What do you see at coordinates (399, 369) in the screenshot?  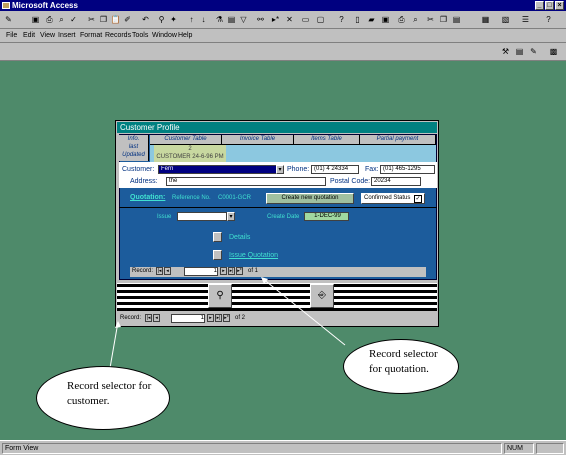 I see `quotation-callout-line-2: for quotation.` at bounding box center [399, 369].